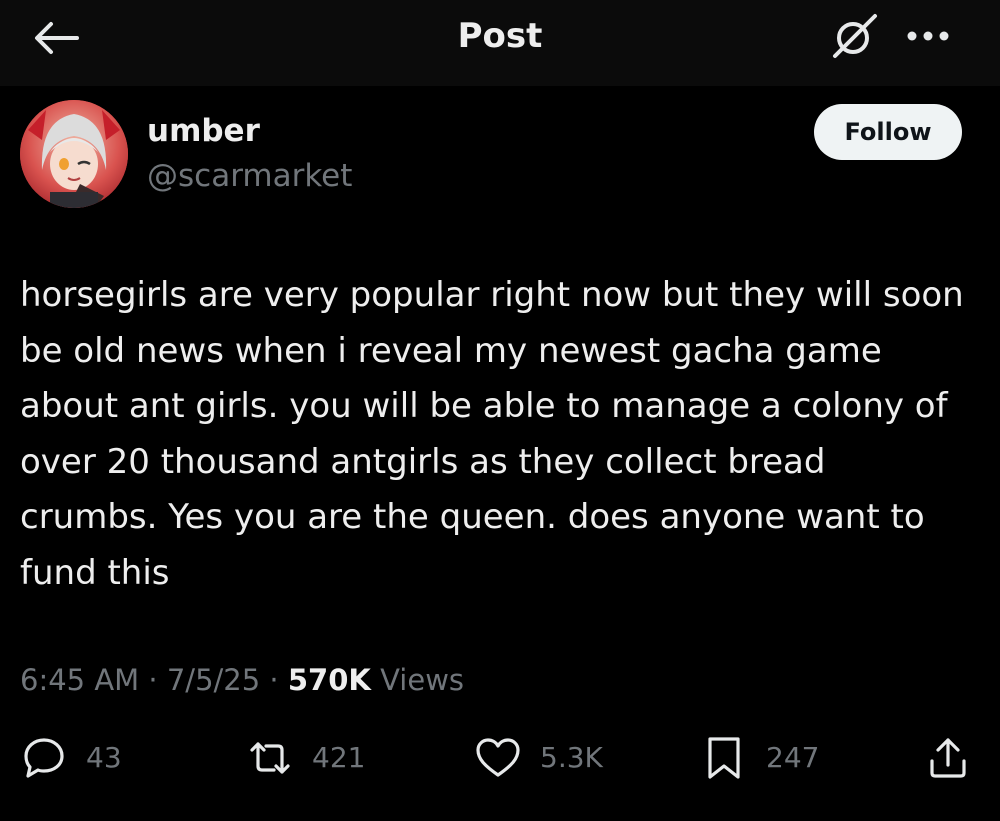 The image size is (1000, 821). Describe the element at coordinates (213, 680) in the screenshot. I see `post-date: 7/5/25` at that location.